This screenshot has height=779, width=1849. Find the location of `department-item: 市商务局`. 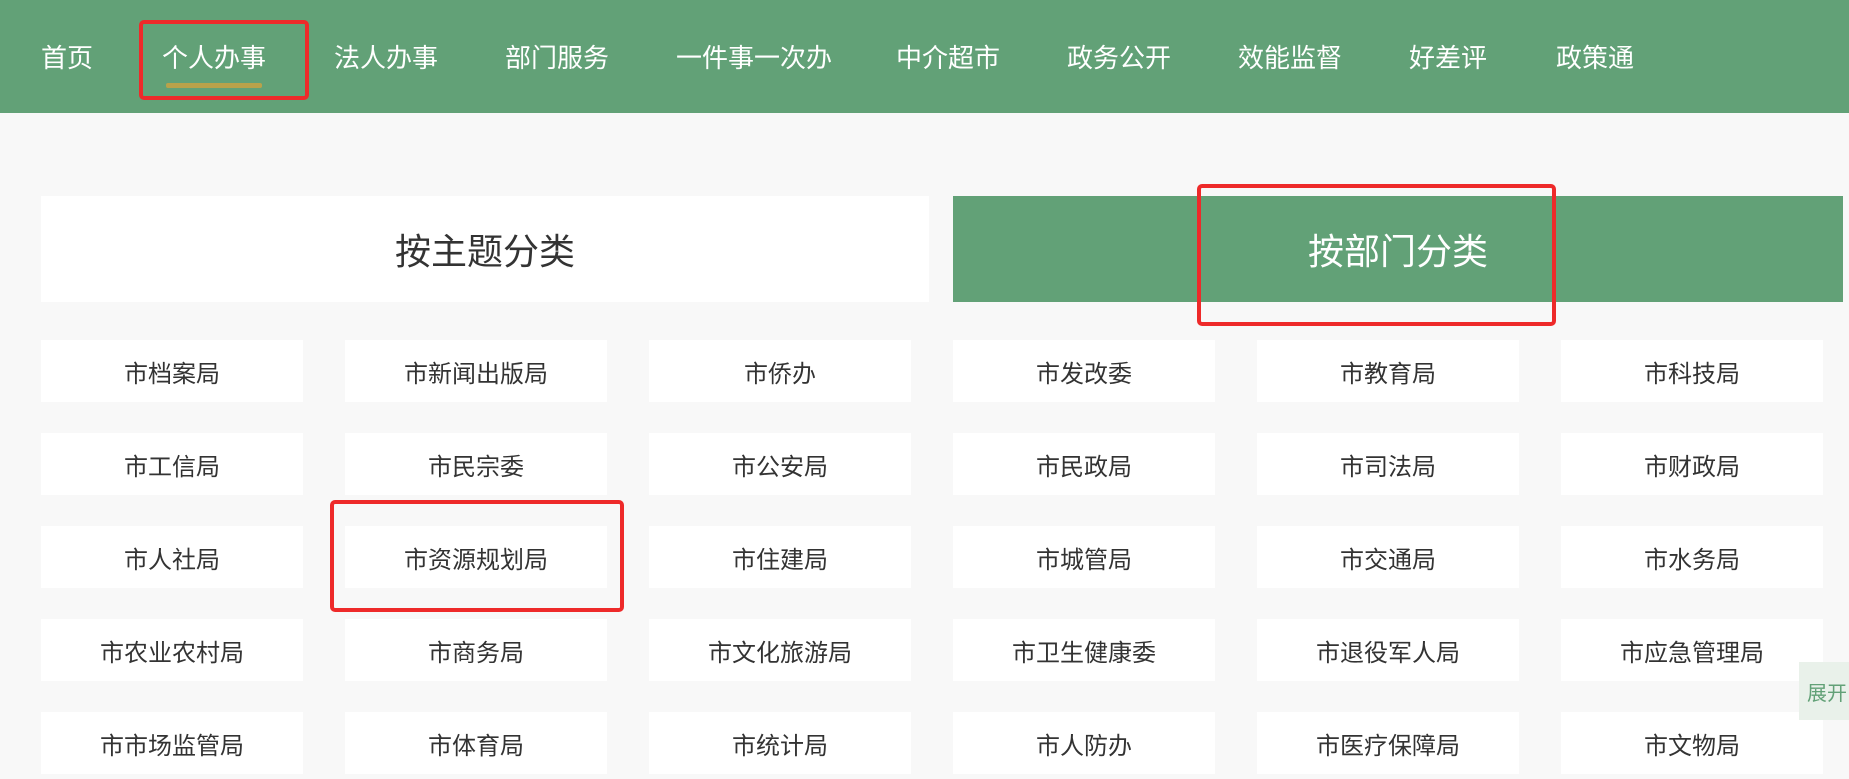

department-item: 市商务局 is located at coordinates (476, 650).